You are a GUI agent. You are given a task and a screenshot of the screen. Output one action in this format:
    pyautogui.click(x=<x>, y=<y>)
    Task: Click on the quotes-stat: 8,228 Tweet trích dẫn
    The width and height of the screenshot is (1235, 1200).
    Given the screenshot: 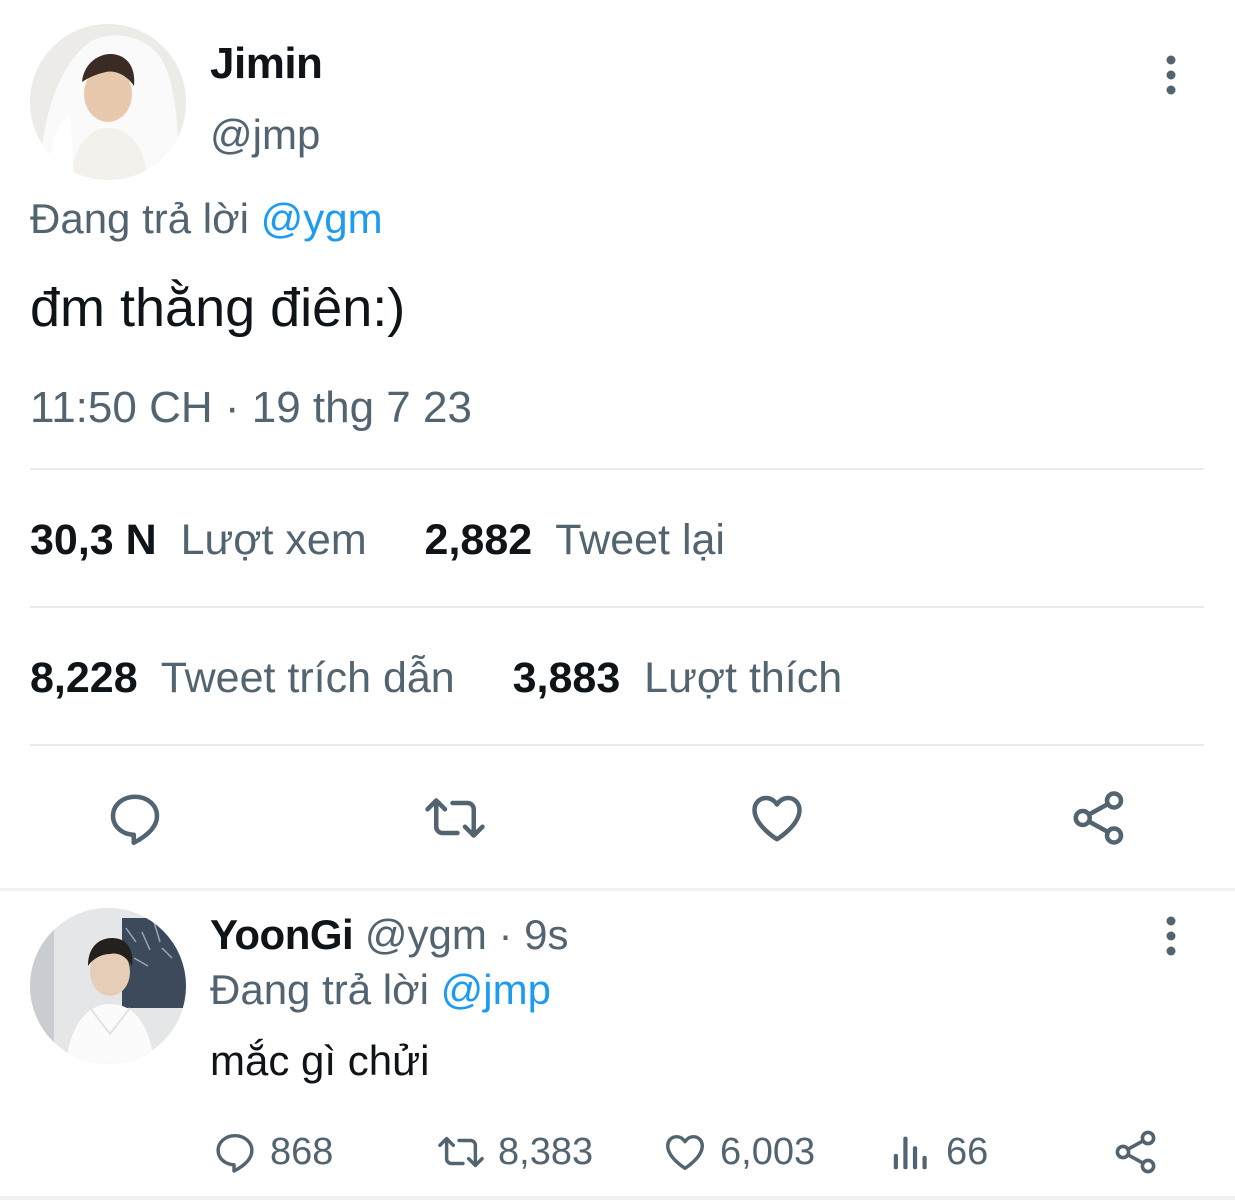 What is the action you would take?
    pyautogui.click(x=248, y=678)
    